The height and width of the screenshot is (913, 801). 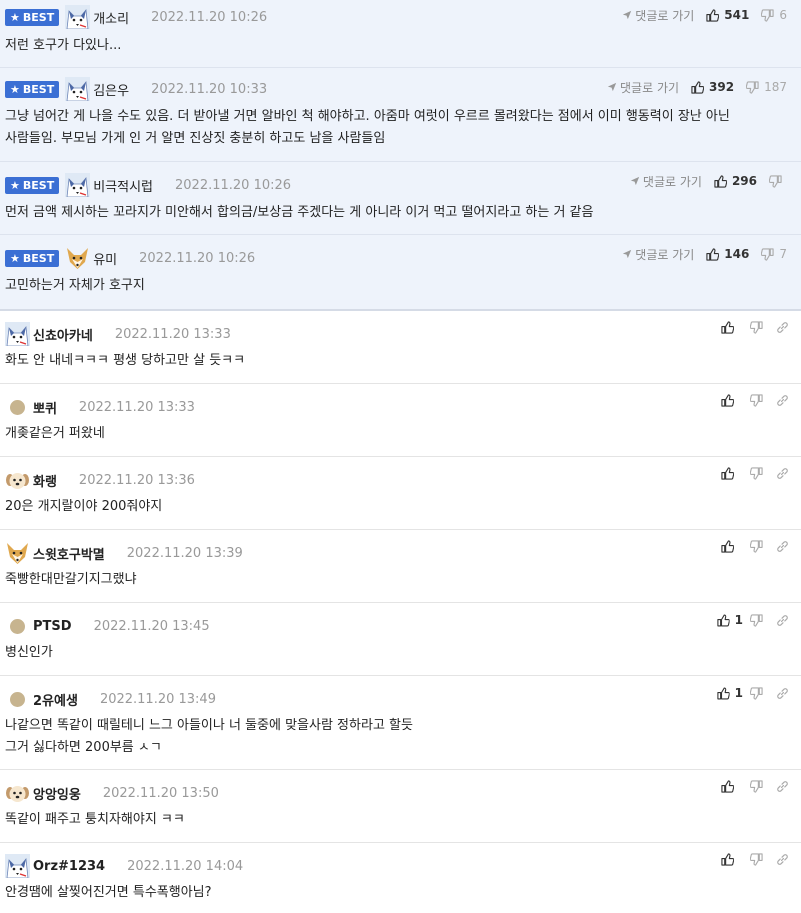 What do you see at coordinates (195, 138) in the screenshot?
I see `comment-line: 사람들임. 부모님 가게 인 거 알면 진상짓 충분히 하고도 남을 사람들임` at bounding box center [195, 138].